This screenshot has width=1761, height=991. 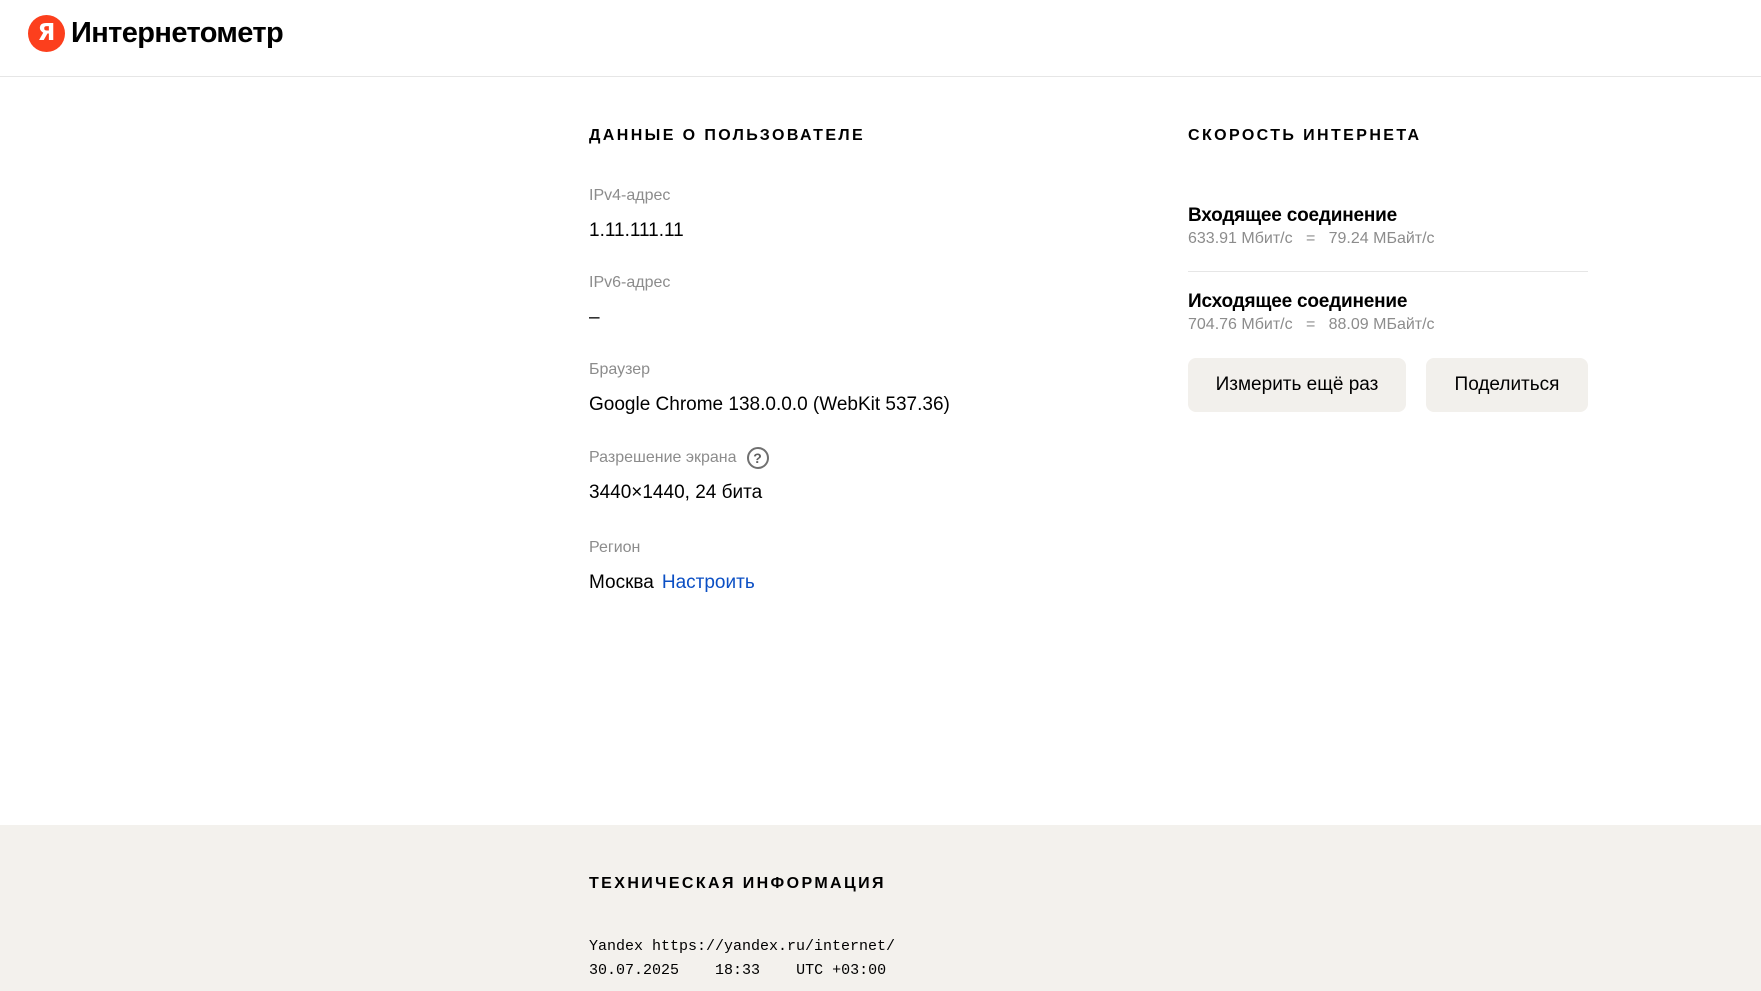 What do you see at coordinates (1298, 301) in the screenshot?
I see `outgoing-speed-name: Исходящее соединение` at bounding box center [1298, 301].